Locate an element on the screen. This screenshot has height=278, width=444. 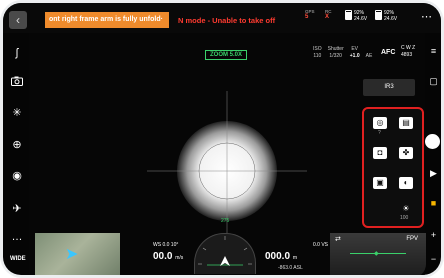
wind-info: WS 0.0 10° is located at coordinates (165, 245).